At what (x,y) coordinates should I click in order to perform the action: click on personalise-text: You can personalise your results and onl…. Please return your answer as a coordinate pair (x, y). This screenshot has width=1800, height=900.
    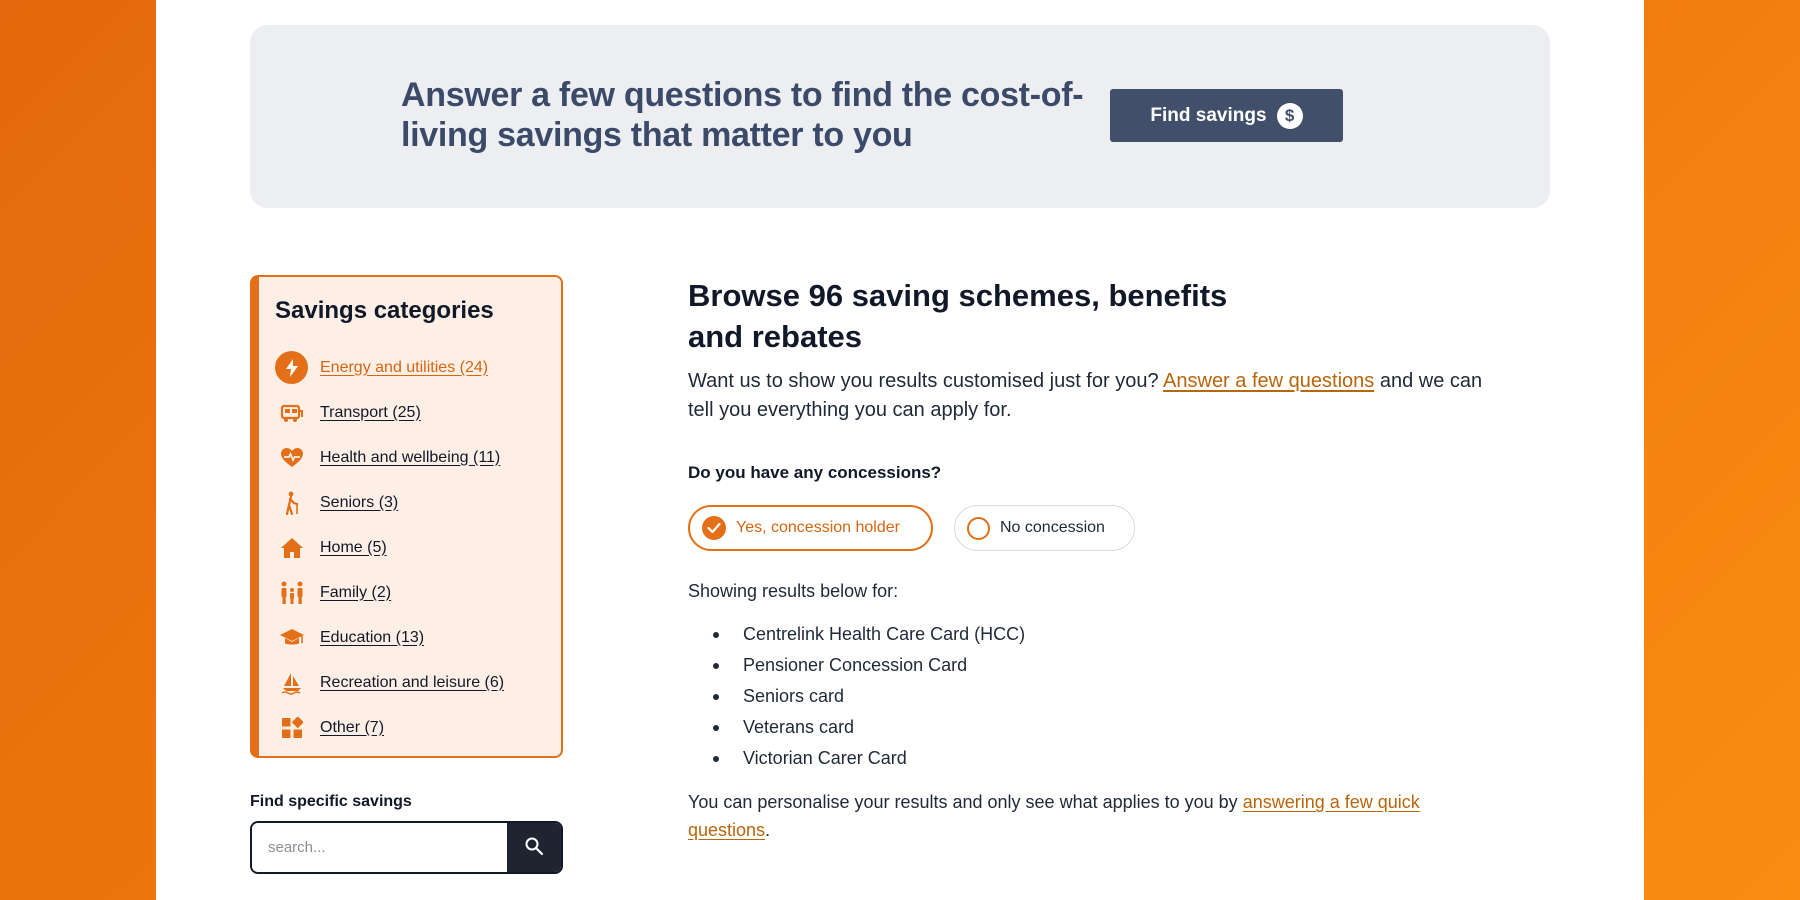
    Looking at the image, I should click on (1068, 816).